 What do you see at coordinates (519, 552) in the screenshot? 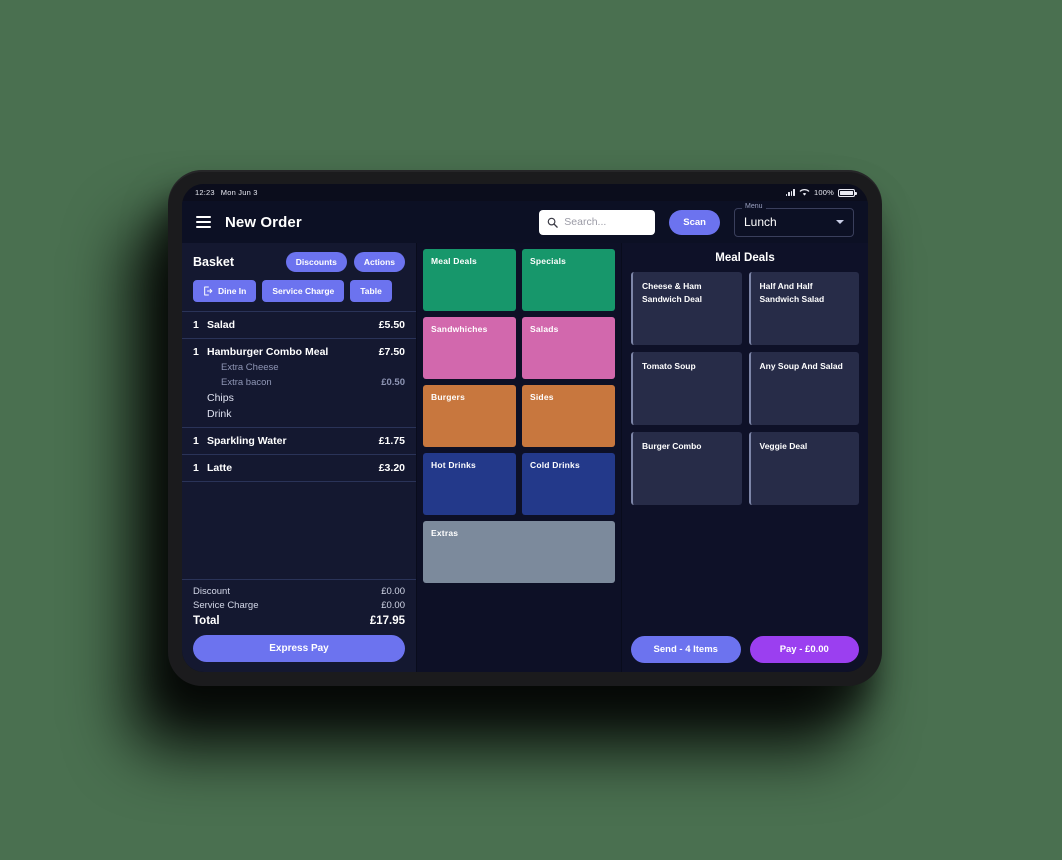
I see `category-tile: Extras` at bounding box center [519, 552].